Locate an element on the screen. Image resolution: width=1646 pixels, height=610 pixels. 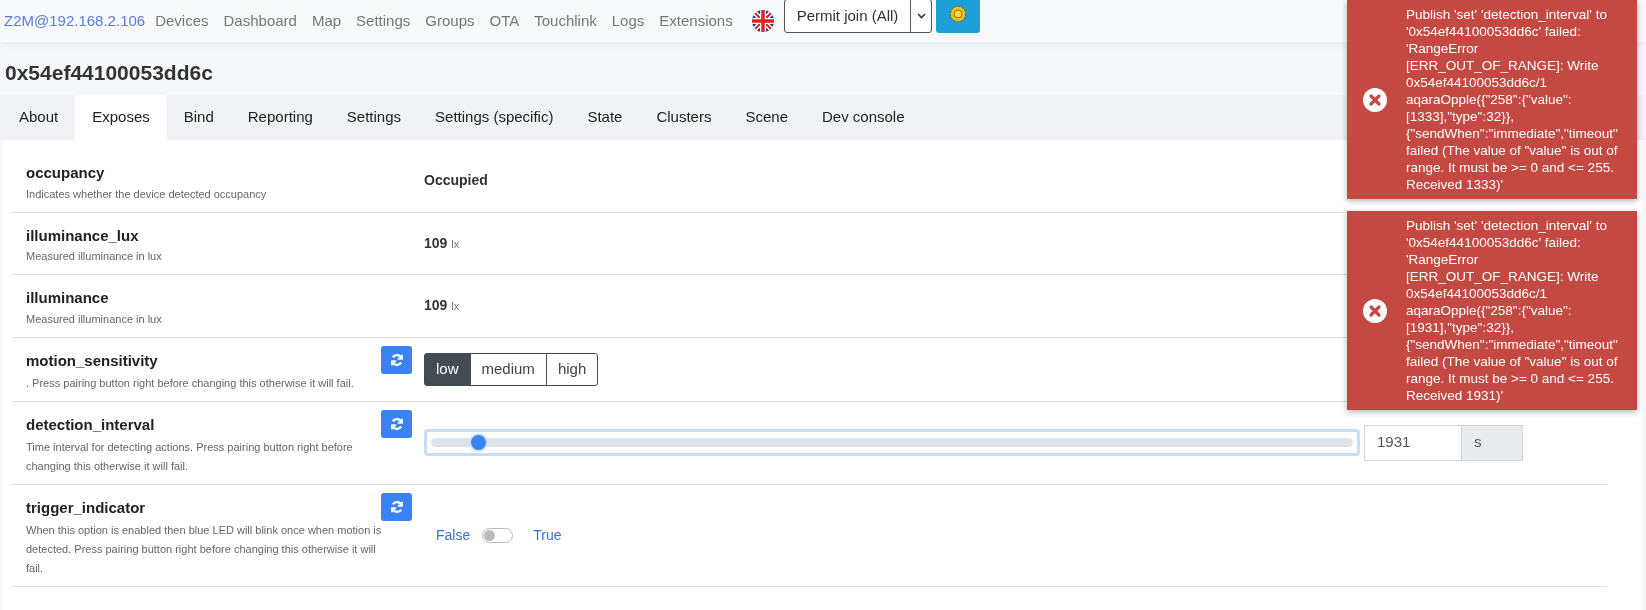
tab: Exposes is located at coordinates (121, 117).